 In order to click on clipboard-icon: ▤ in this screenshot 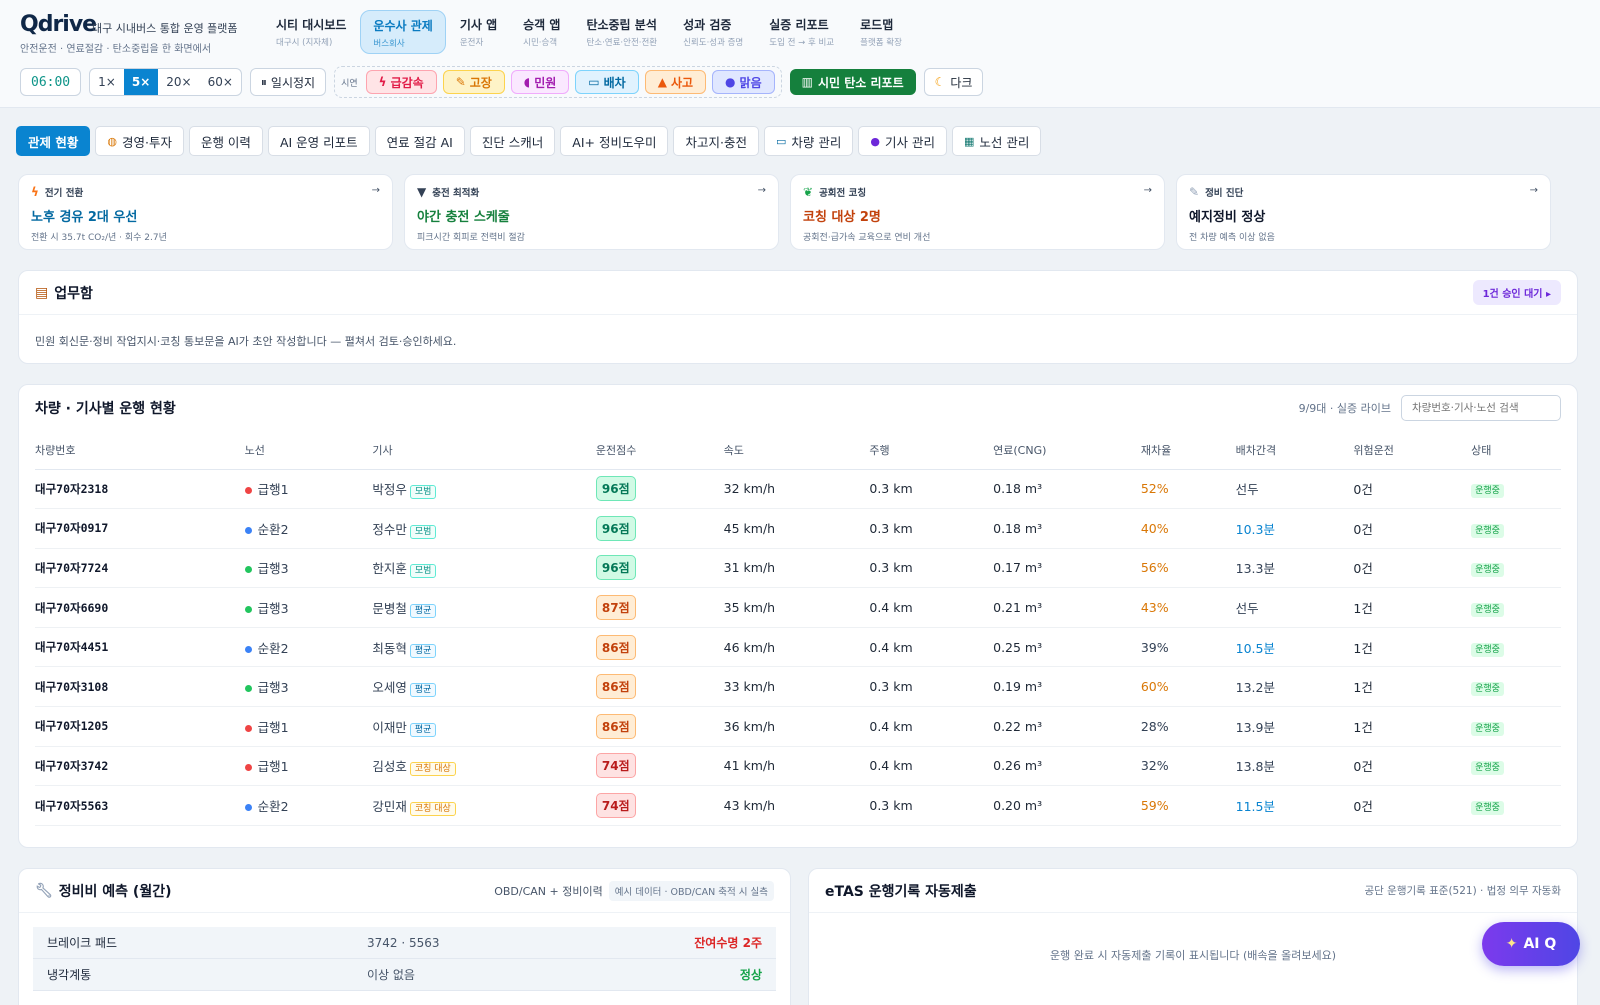, I will do `click(42, 292)`.